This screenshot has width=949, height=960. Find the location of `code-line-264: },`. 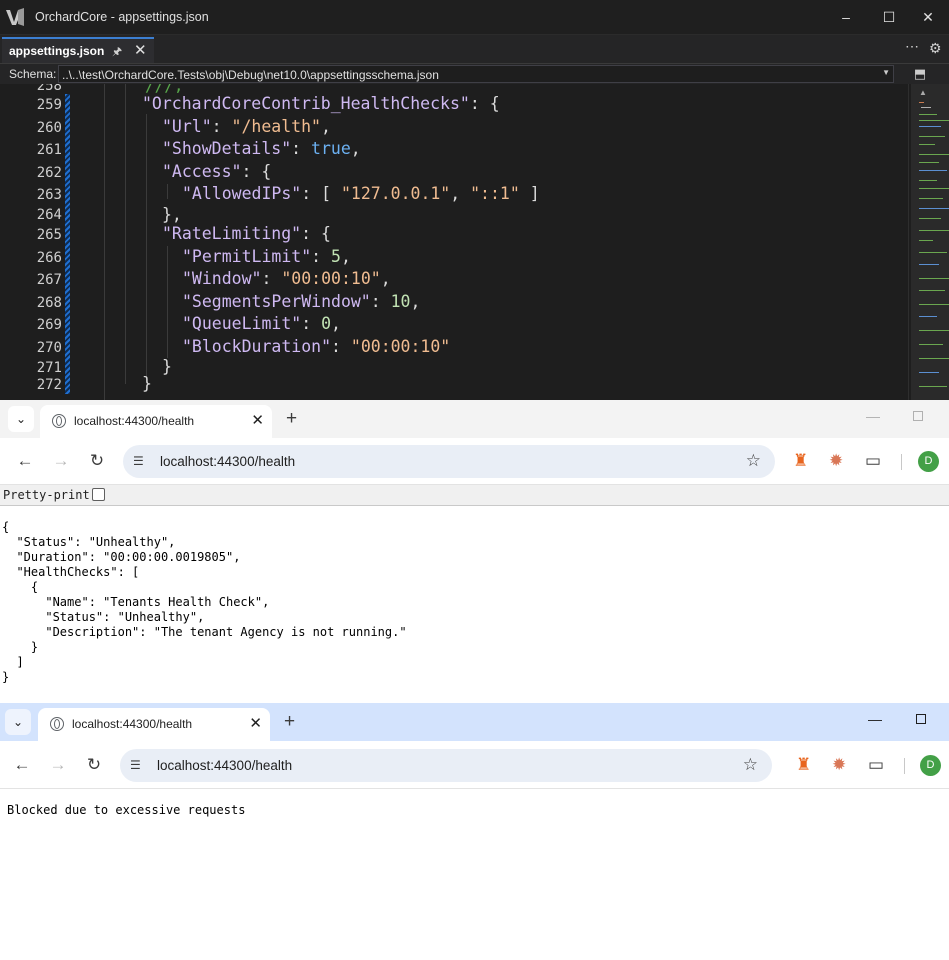

code-line-264: }, is located at coordinates (172, 214).